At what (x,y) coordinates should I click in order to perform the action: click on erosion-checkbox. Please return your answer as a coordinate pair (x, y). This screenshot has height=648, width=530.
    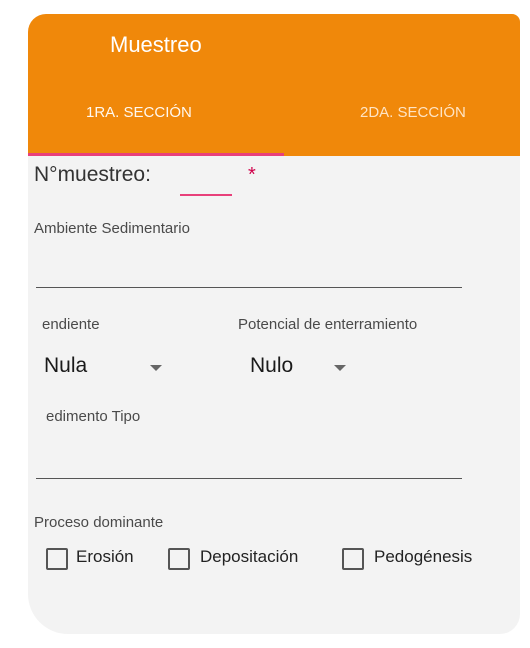
    Looking at the image, I should click on (57, 559).